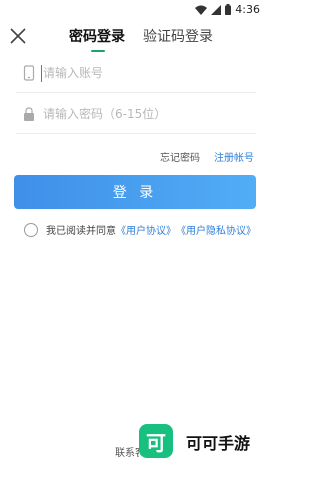  Describe the element at coordinates (156, 441) in the screenshot. I see `watermark-logo: 可` at that location.